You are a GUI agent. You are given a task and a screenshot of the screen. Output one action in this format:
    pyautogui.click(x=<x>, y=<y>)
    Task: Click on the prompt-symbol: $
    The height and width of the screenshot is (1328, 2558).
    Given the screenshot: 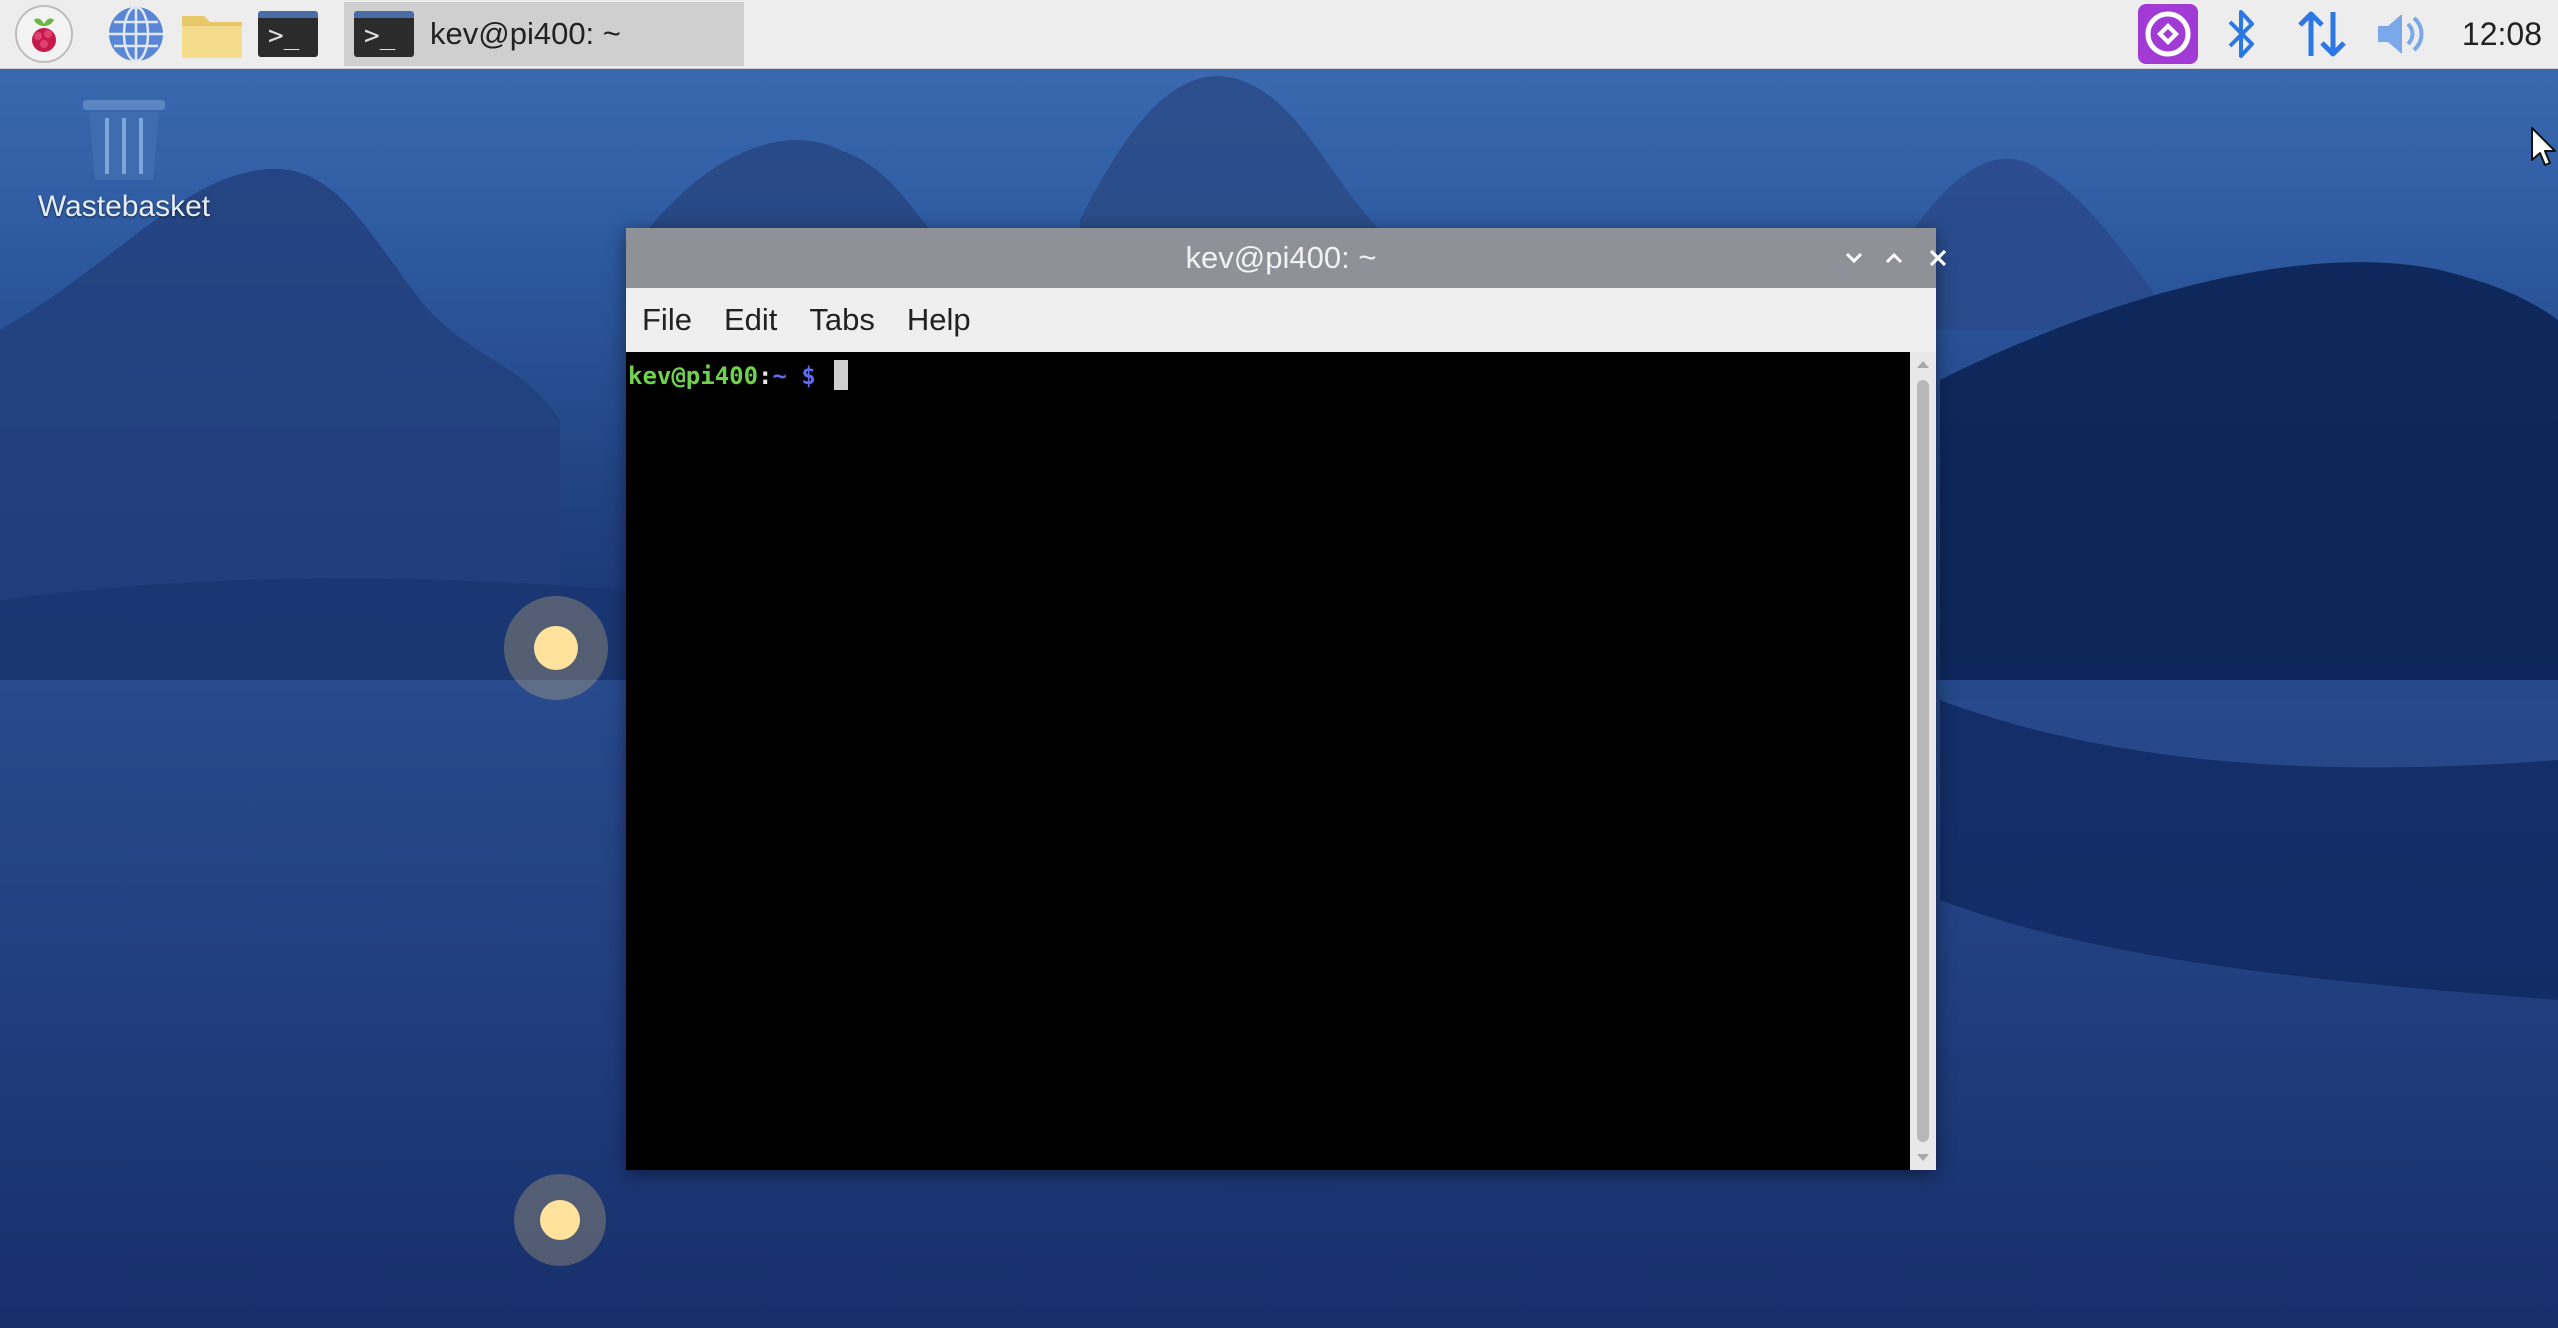 What is the action you would take?
    pyautogui.click(x=808, y=376)
    